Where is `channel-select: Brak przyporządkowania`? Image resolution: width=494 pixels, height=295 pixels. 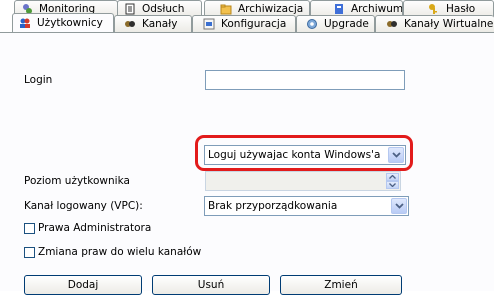 channel-select: Brak przyporządkowania is located at coordinates (306, 206).